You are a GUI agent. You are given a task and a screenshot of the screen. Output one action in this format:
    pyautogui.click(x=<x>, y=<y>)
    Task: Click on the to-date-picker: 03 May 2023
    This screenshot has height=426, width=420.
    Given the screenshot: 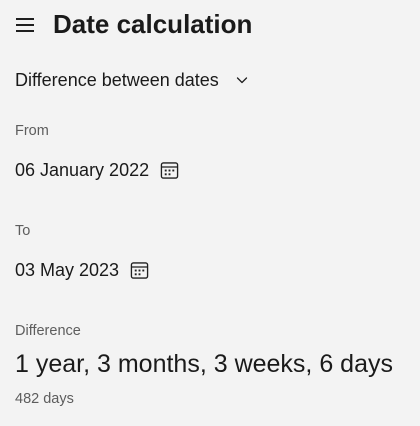 What is the action you would take?
    pyautogui.click(x=82, y=270)
    